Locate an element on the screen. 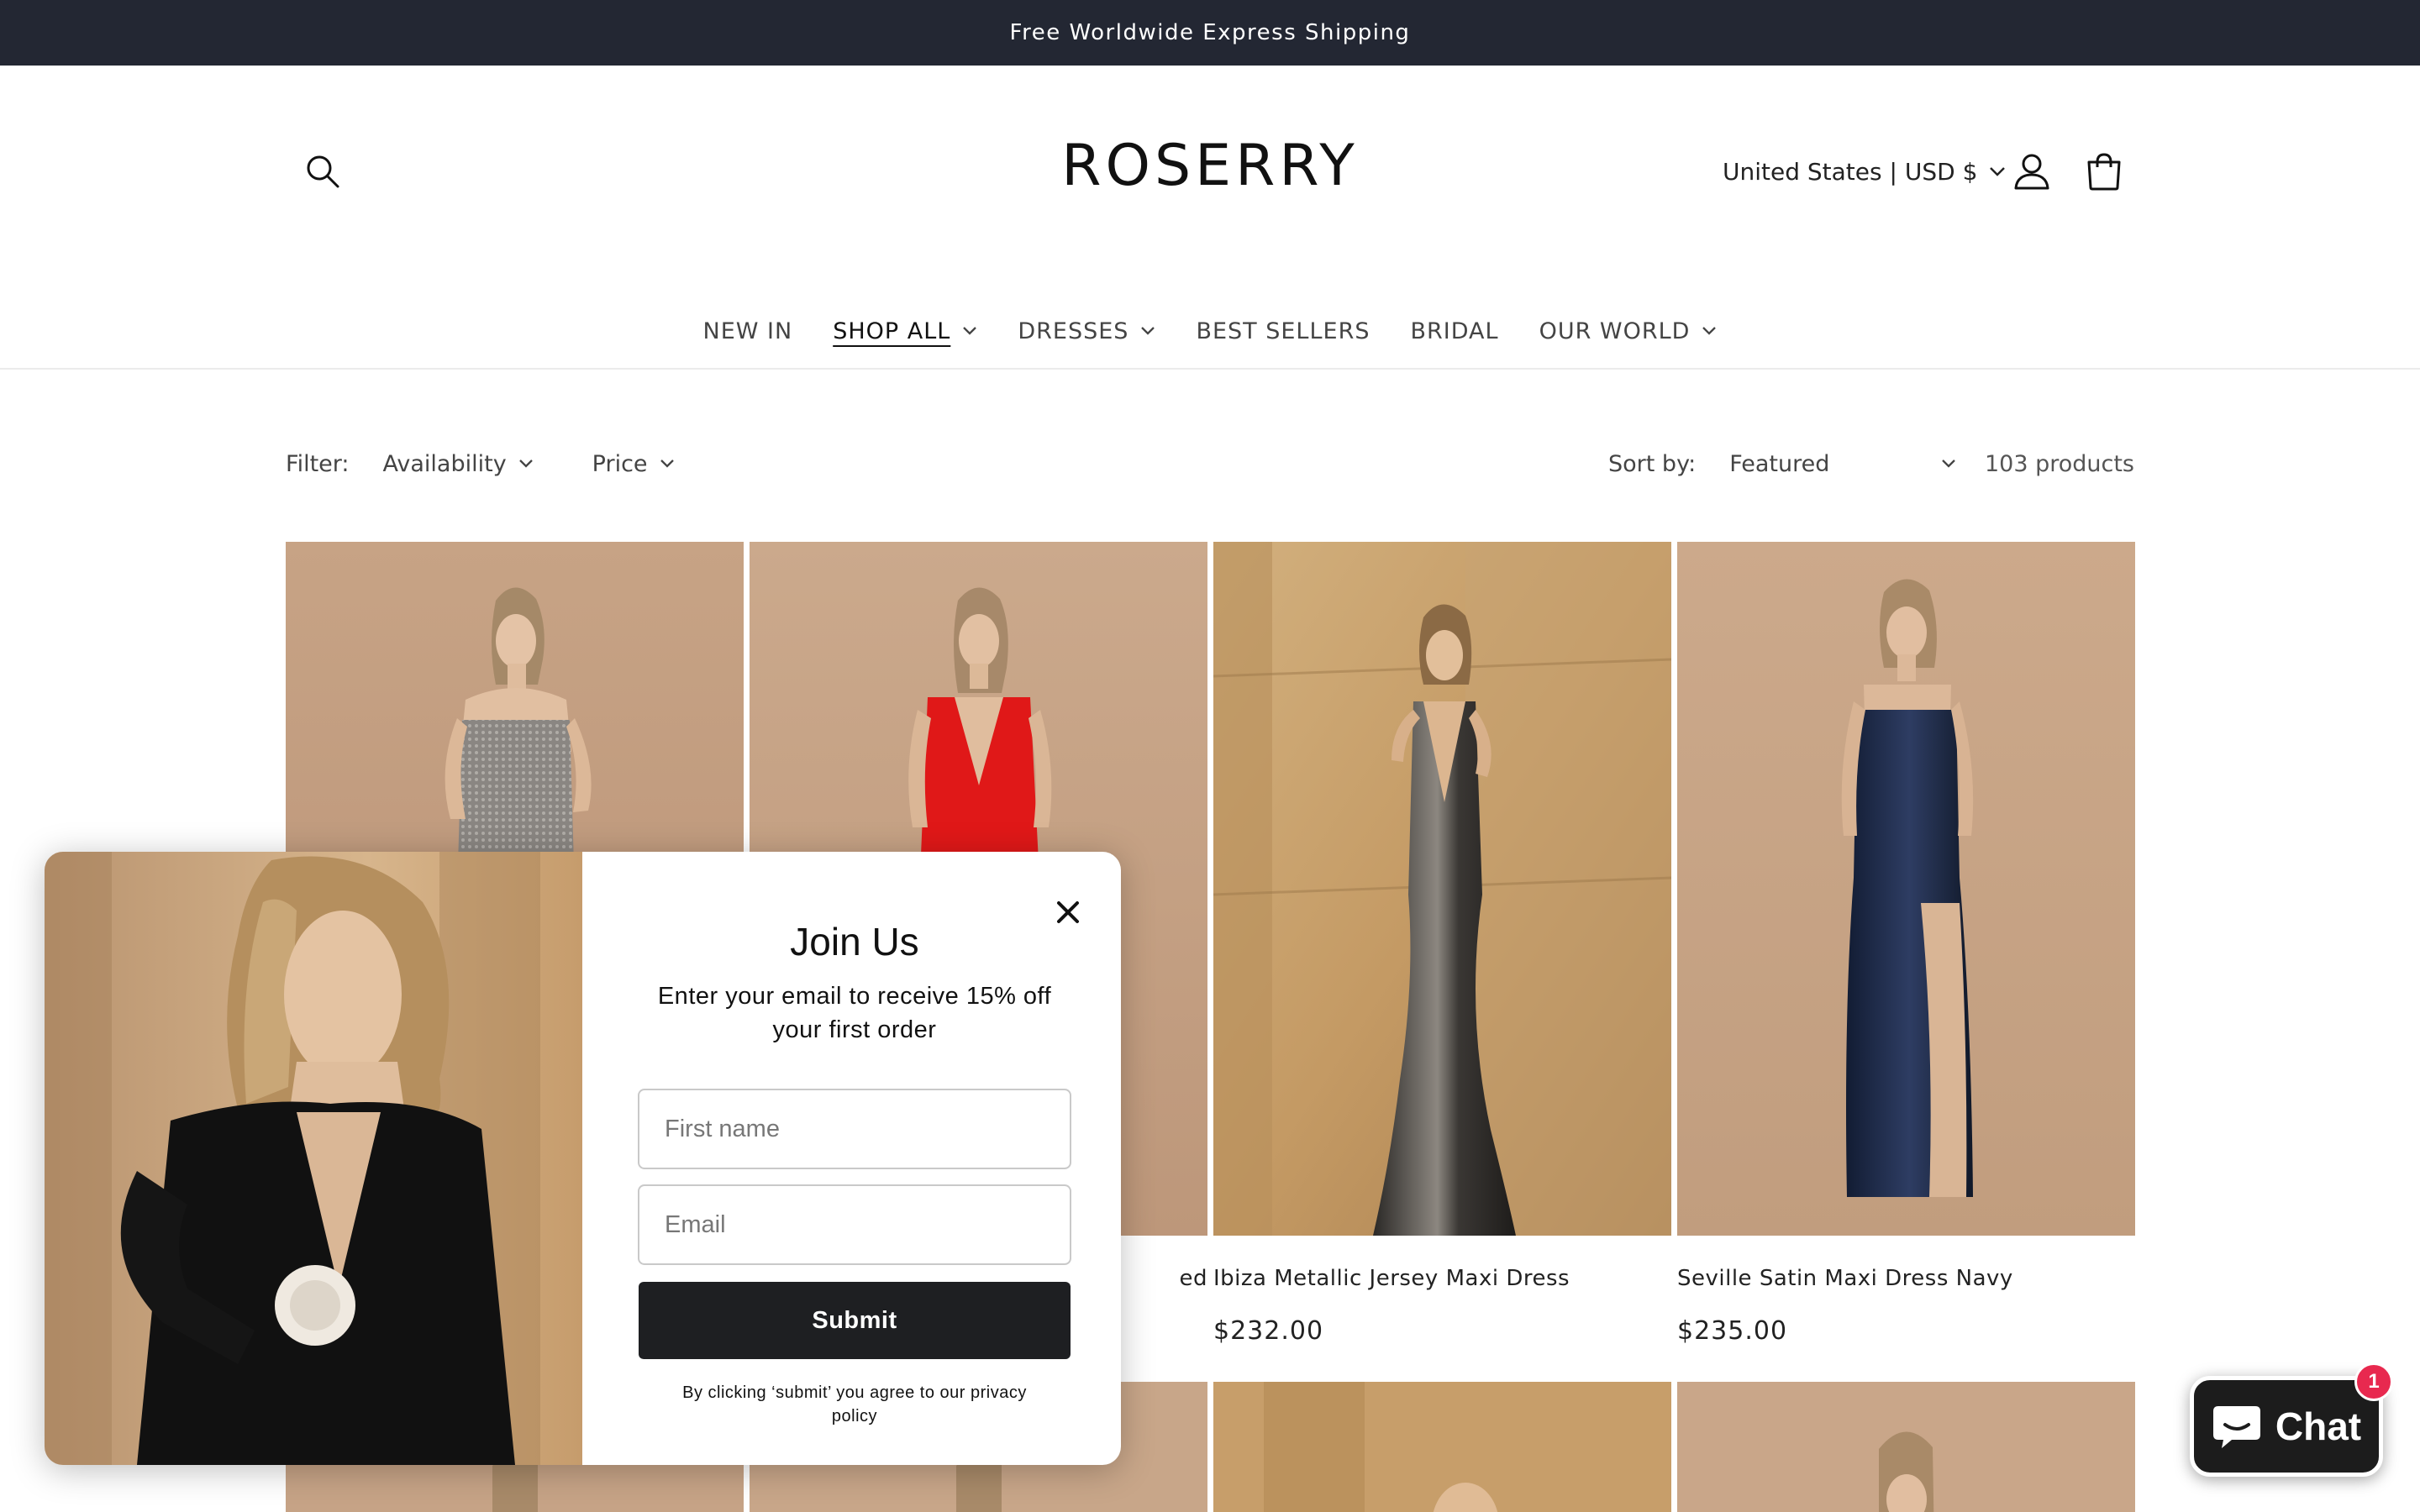  email-field is located at coordinates (855, 1224).